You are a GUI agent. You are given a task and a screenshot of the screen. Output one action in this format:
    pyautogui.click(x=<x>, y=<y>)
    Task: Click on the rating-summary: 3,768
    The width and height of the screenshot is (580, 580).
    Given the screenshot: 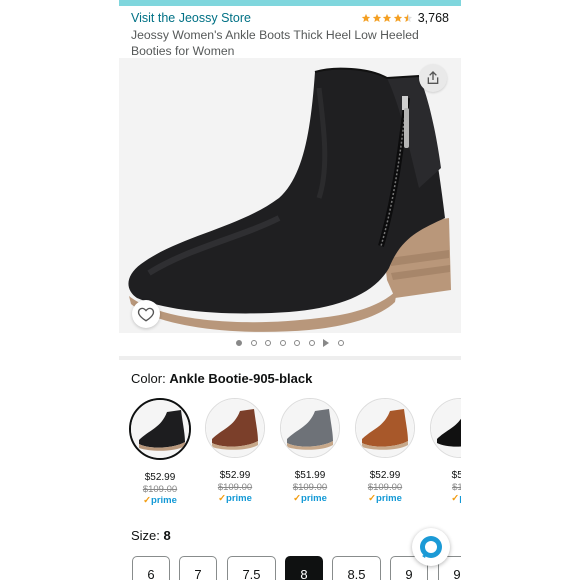 What is the action you would take?
    pyautogui.click(x=405, y=18)
    